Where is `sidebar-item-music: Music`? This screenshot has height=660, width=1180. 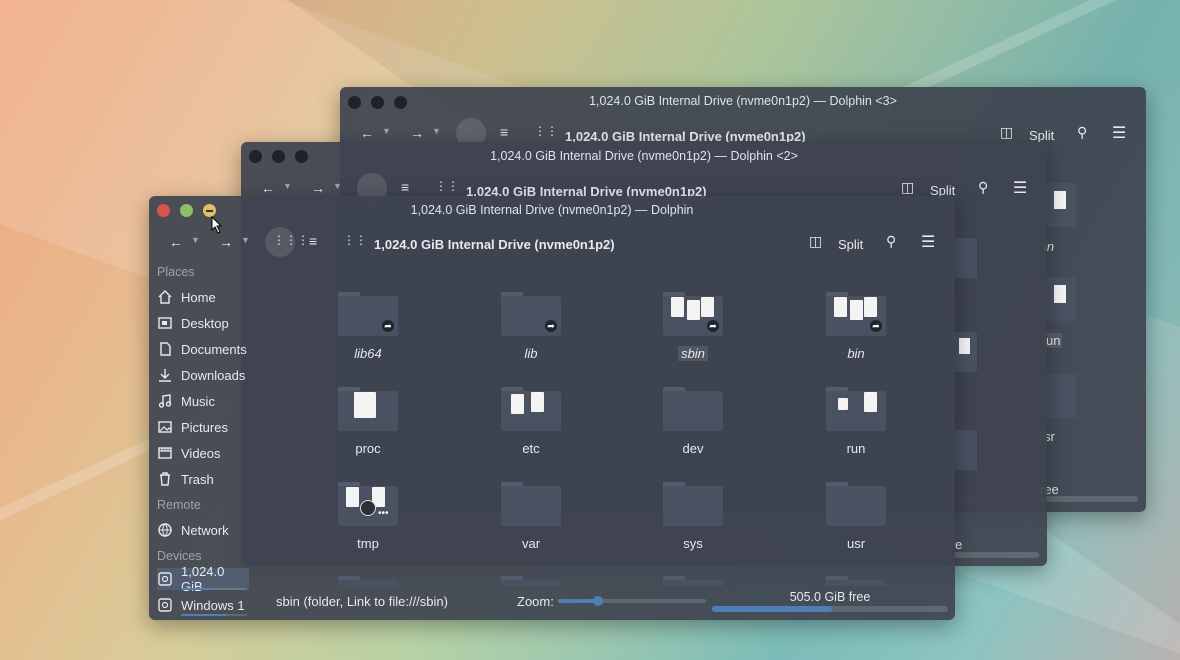
sidebar-item-music: Music is located at coordinates (203, 401).